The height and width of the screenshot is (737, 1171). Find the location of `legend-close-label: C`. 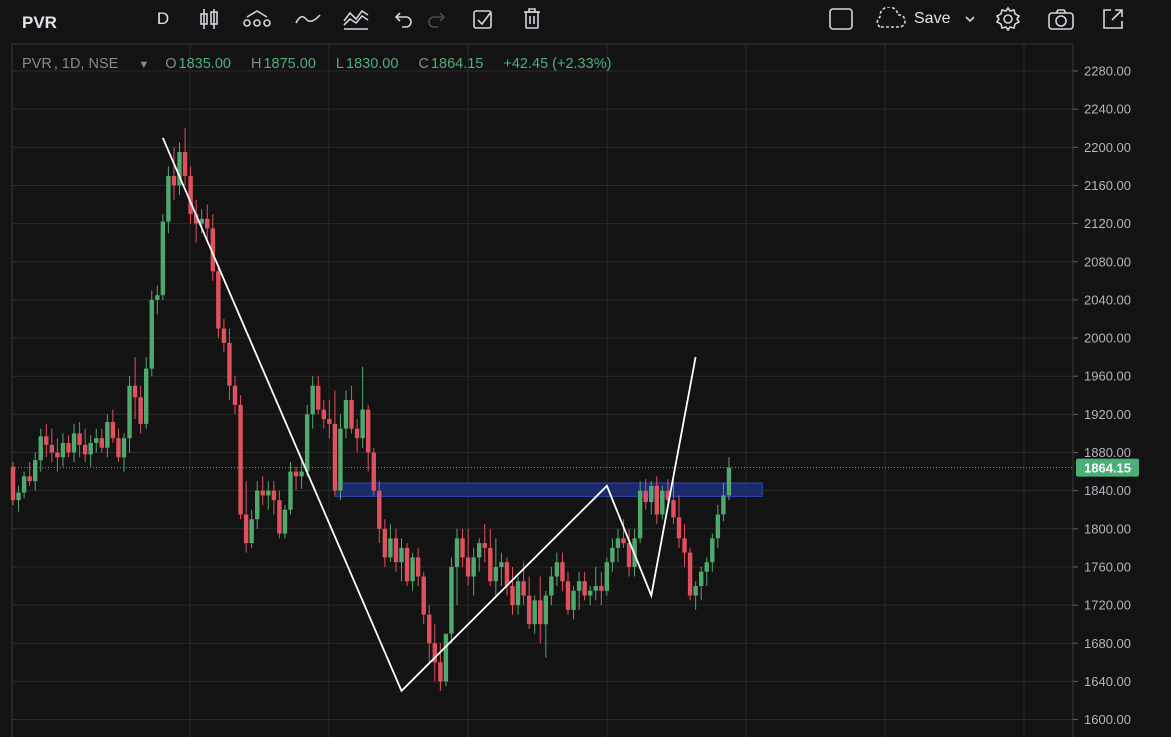

legend-close-label: C is located at coordinates (423, 64).